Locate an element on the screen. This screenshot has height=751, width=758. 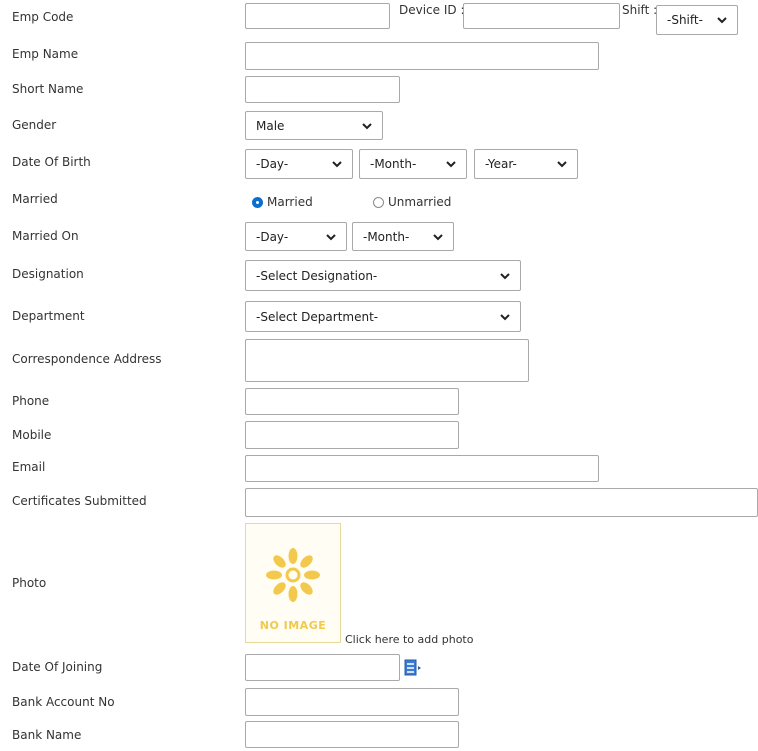
shift-label: Shift : is located at coordinates (640, 10).